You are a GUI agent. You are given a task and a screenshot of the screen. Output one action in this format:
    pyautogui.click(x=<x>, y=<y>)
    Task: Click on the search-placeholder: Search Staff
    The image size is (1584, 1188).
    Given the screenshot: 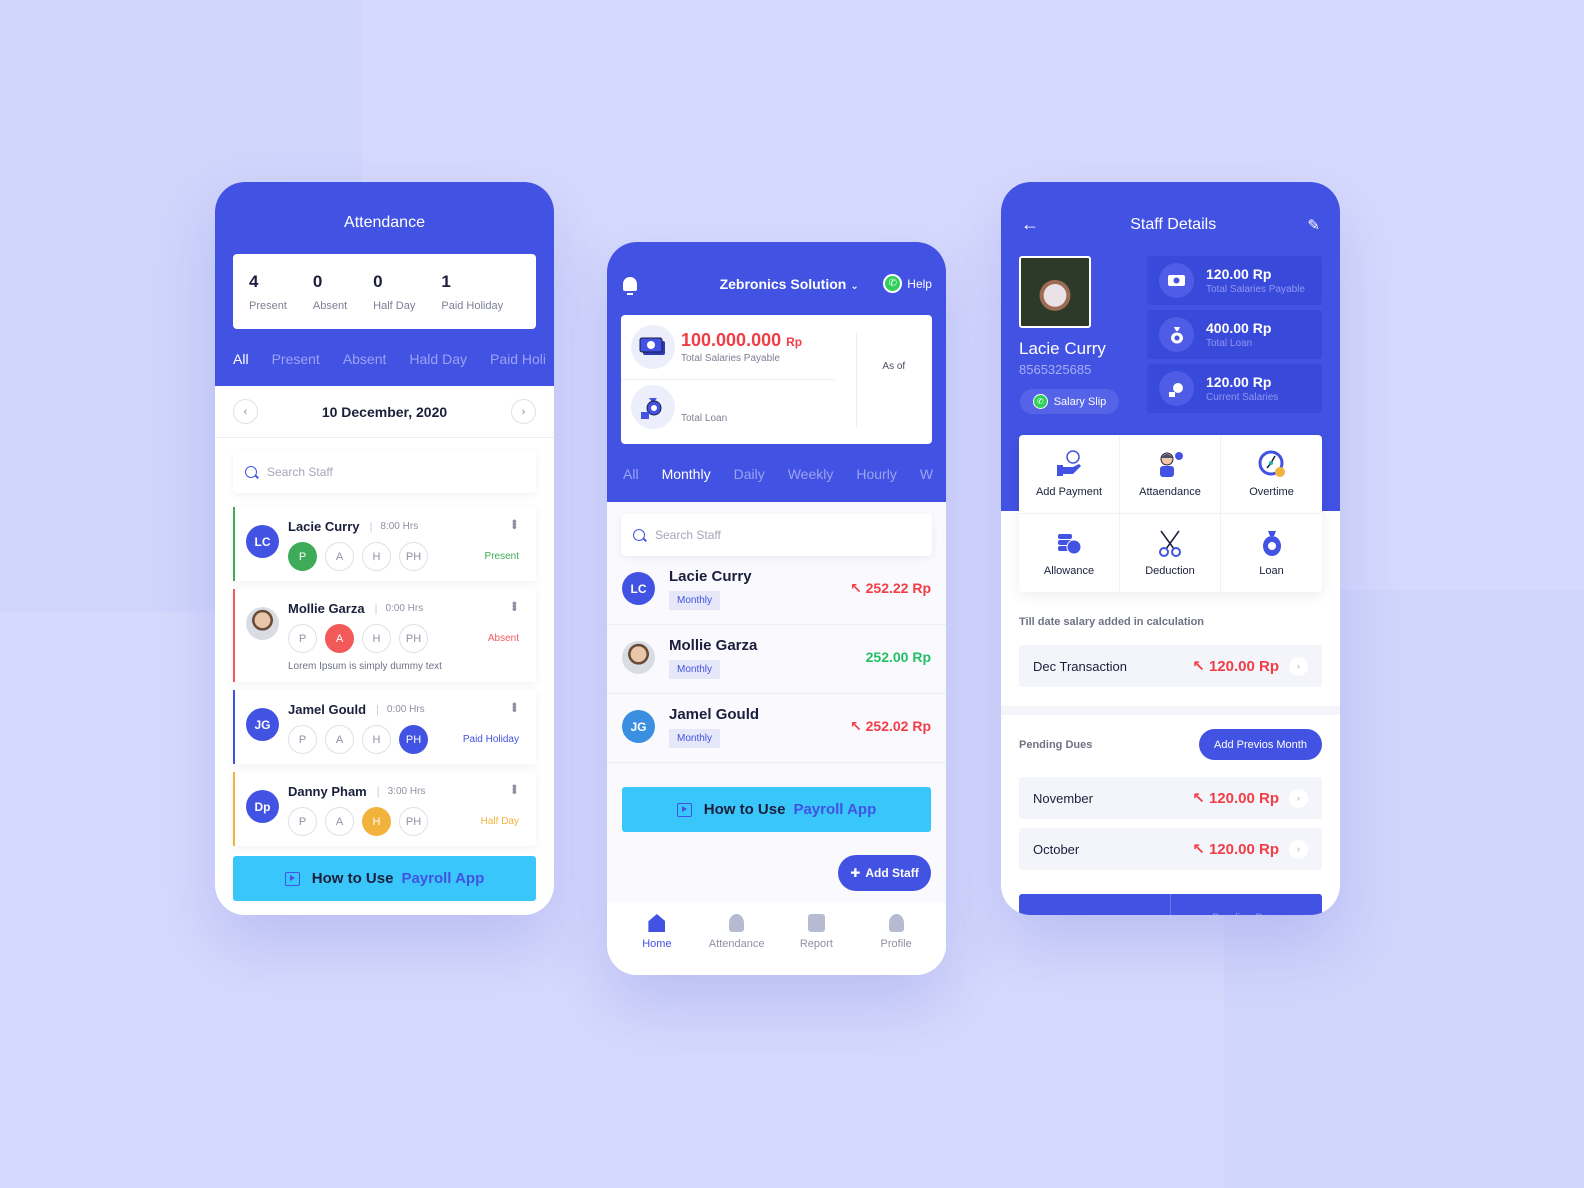 What is the action you would take?
    pyautogui.click(x=300, y=472)
    